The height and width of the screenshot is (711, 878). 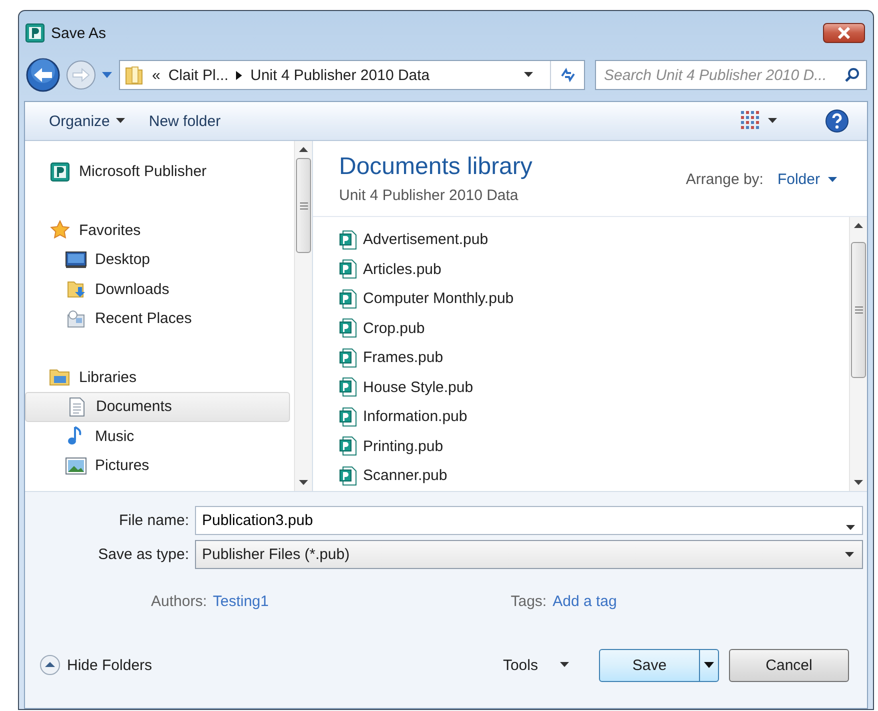 I want to click on library-path: Unit 4 Publisher 2010 Data, so click(x=429, y=195).